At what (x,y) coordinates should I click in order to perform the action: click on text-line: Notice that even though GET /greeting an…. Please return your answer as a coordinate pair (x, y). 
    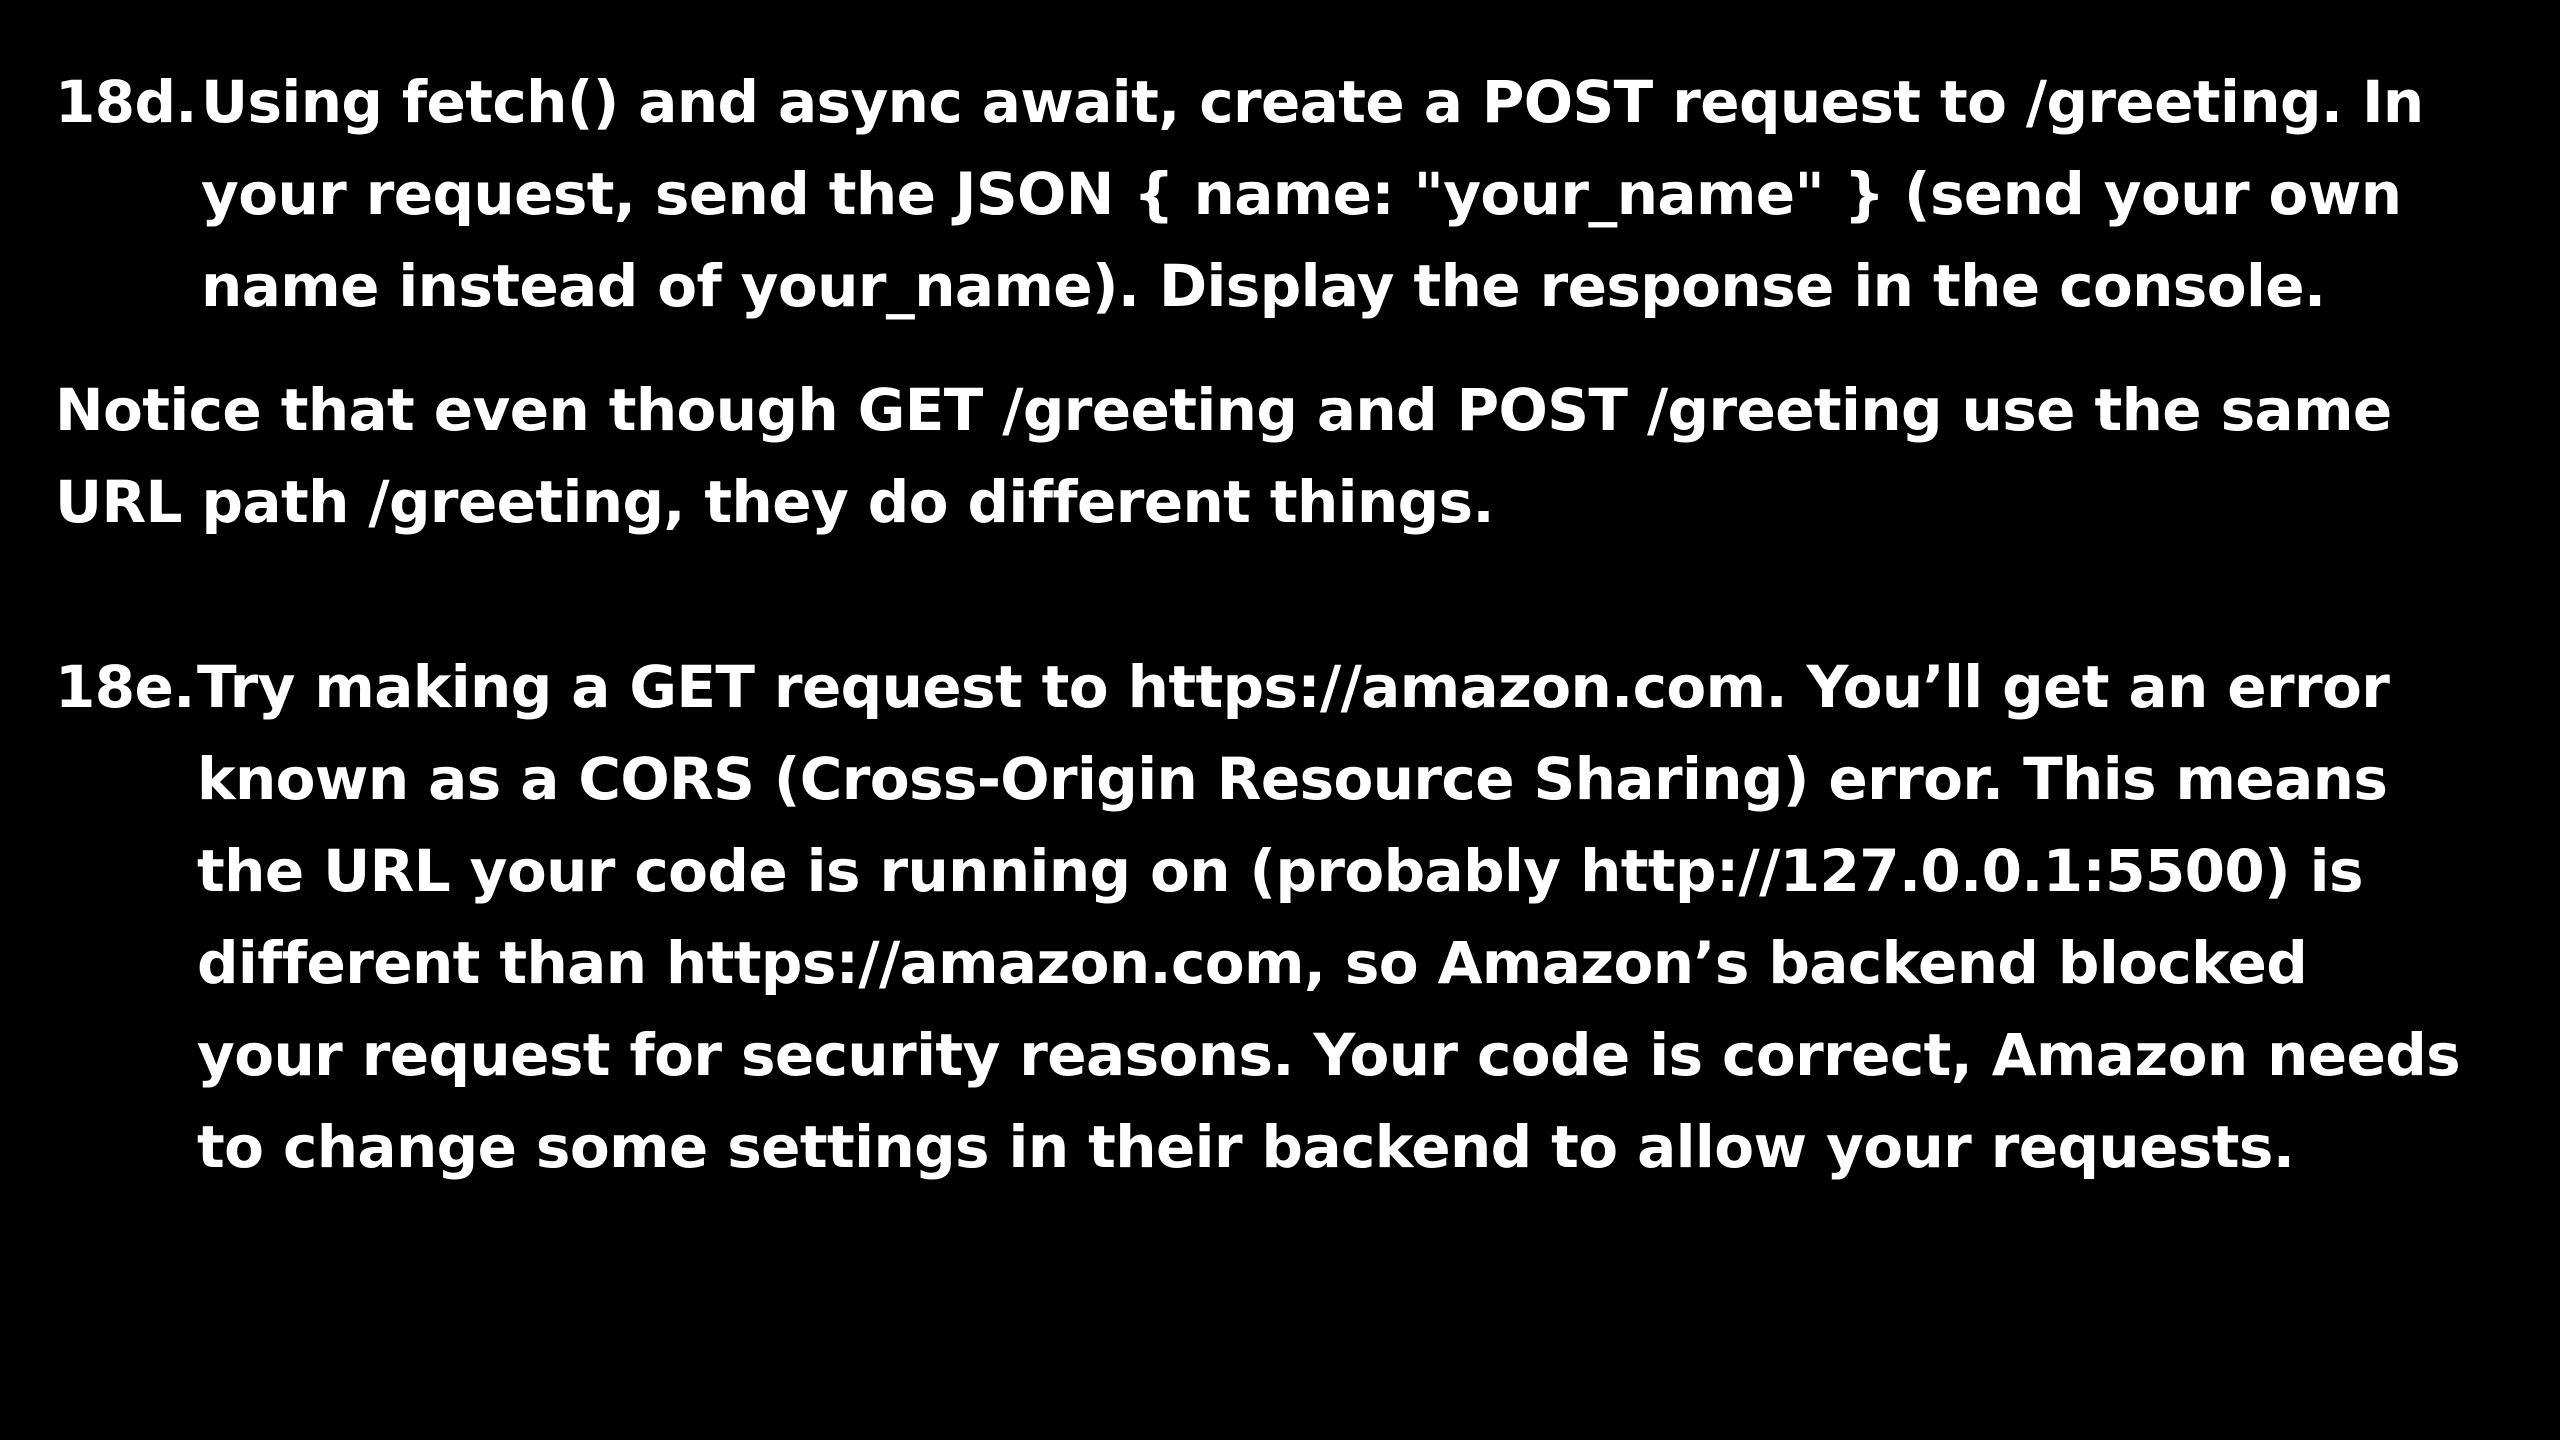
    Looking at the image, I should click on (1223, 410).